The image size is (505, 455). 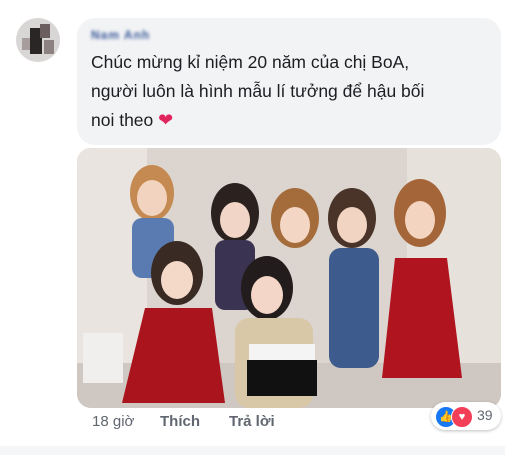 What do you see at coordinates (250, 62) in the screenshot?
I see `comment-text-line-1: Chúc mừng kỉ niệm 20 năm của chị BoA,` at bounding box center [250, 62].